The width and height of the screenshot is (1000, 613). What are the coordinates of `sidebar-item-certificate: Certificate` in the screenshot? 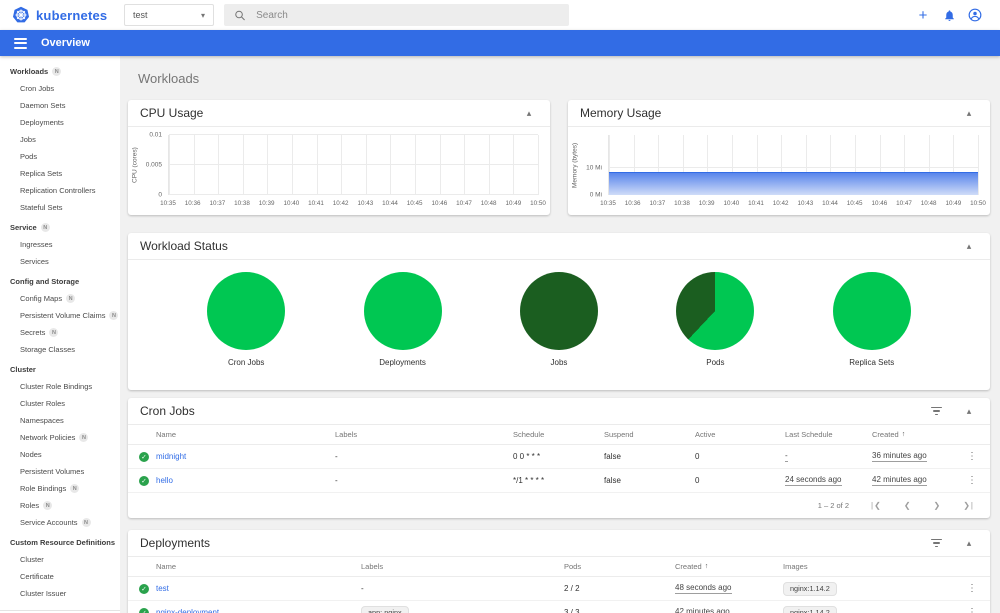 It's located at (60, 576).